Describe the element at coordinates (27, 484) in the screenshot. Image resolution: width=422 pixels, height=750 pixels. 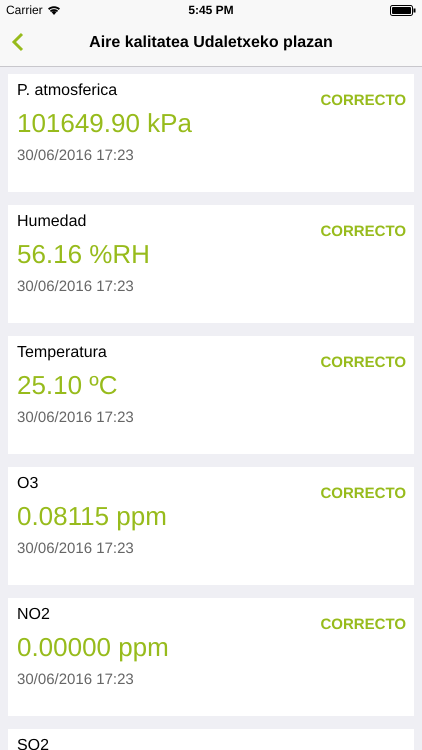
I see `reading-label: O3` at that location.